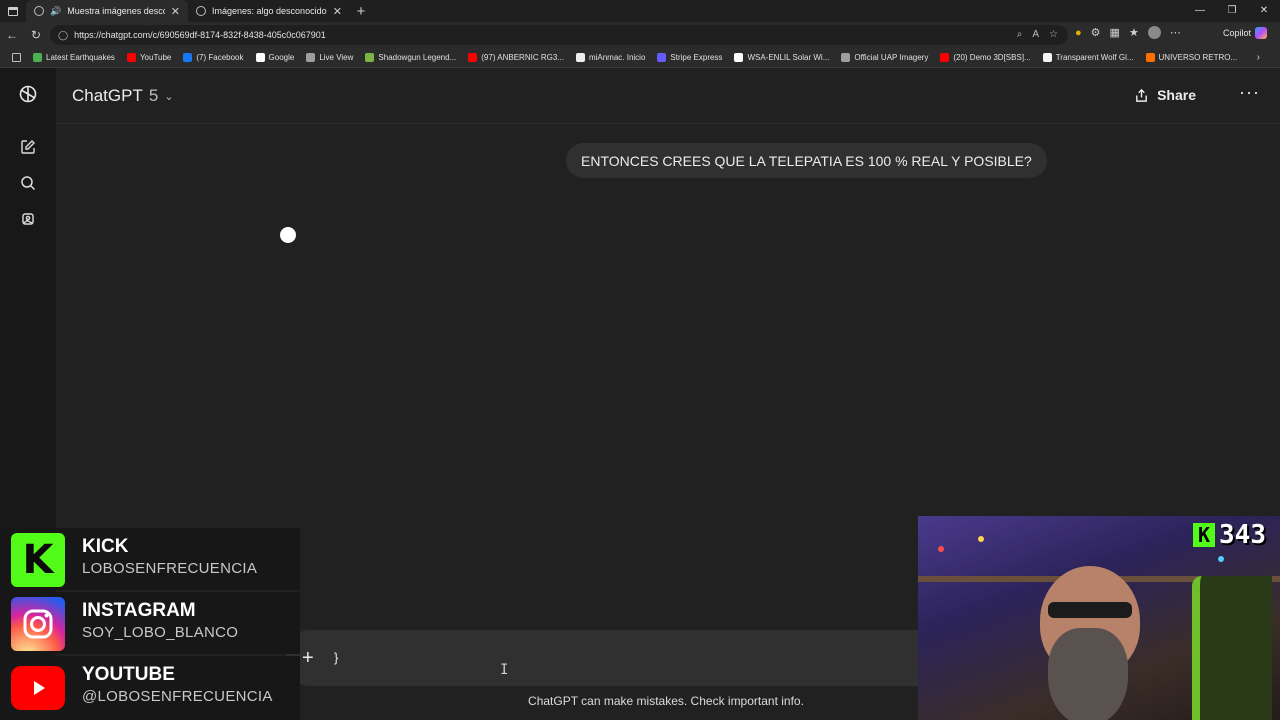 The height and width of the screenshot is (720, 1280). What do you see at coordinates (1261, 33) in the screenshot?
I see `copilot-logo-icon` at bounding box center [1261, 33].